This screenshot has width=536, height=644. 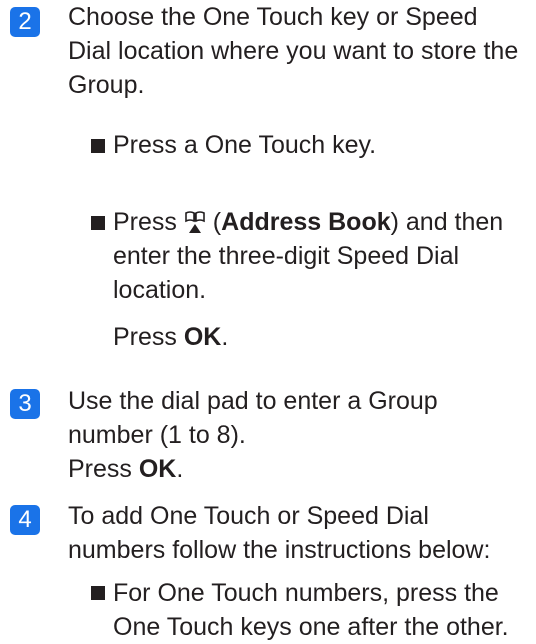 What do you see at coordinates (447, 222) in the screenshot?
I see `and-then-text: ) and then` at bounding box center [447, 222].